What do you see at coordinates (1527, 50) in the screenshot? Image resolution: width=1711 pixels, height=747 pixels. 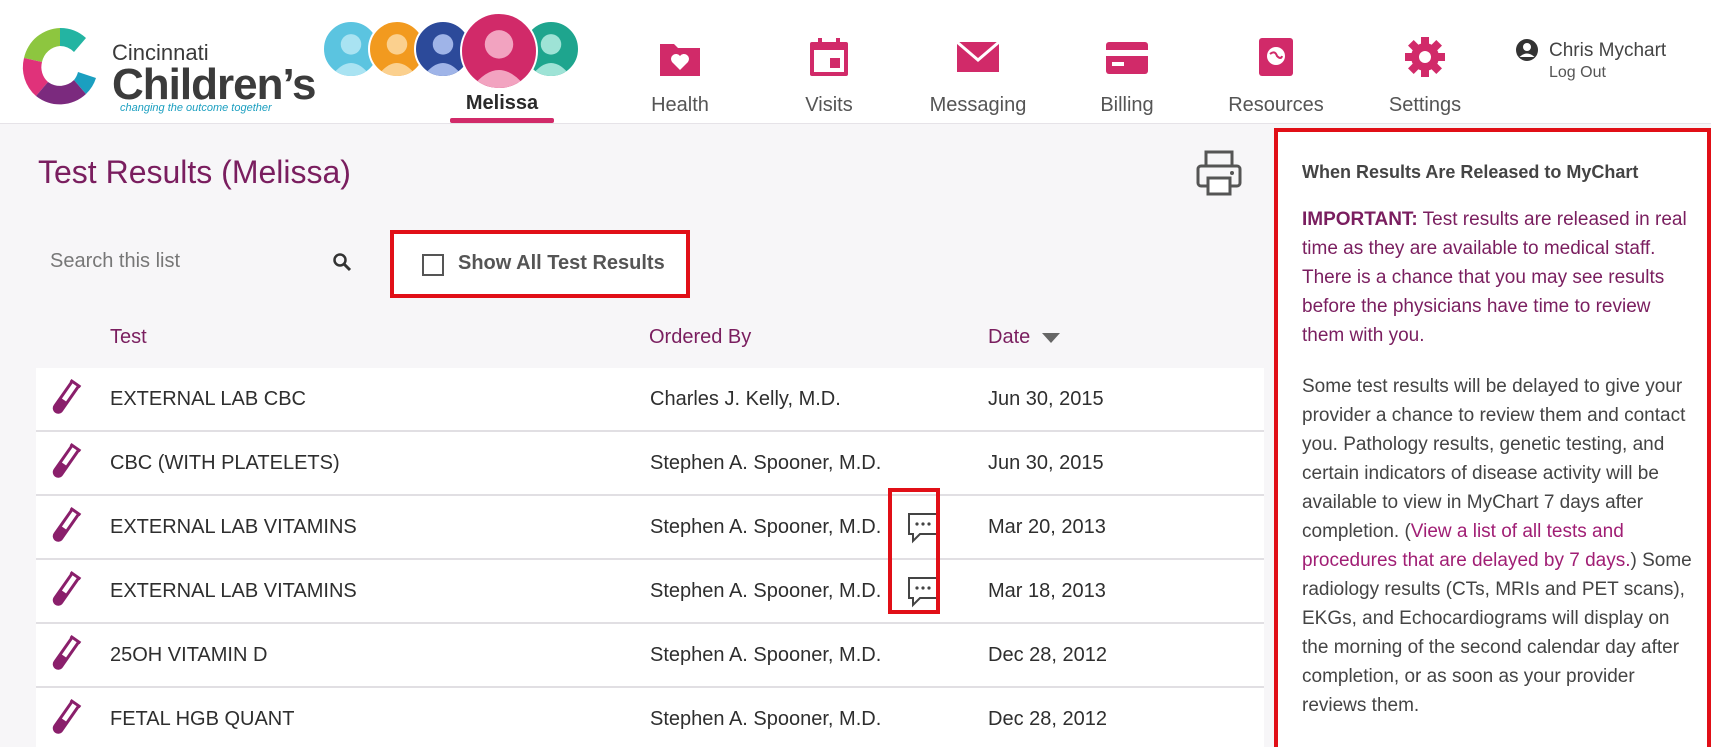 I see `user-account-icon` at bounding box center [1527, 50].